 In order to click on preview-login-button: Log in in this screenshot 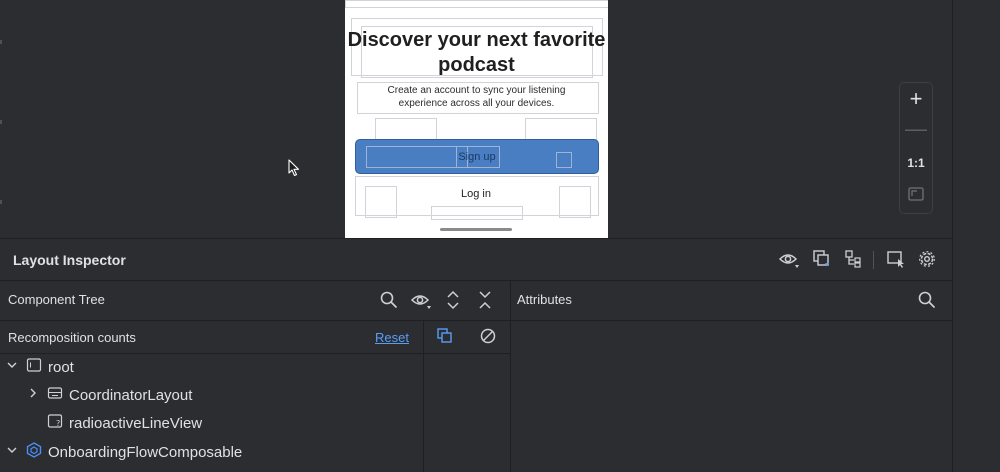, I will do `click(476, 194)`.